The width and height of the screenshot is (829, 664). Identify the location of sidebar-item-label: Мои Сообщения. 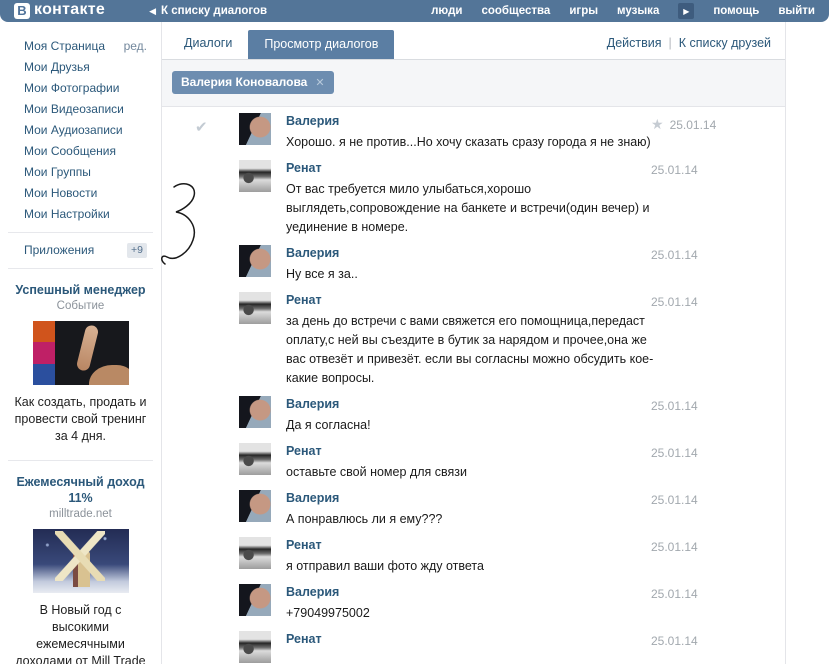
(70, 151).